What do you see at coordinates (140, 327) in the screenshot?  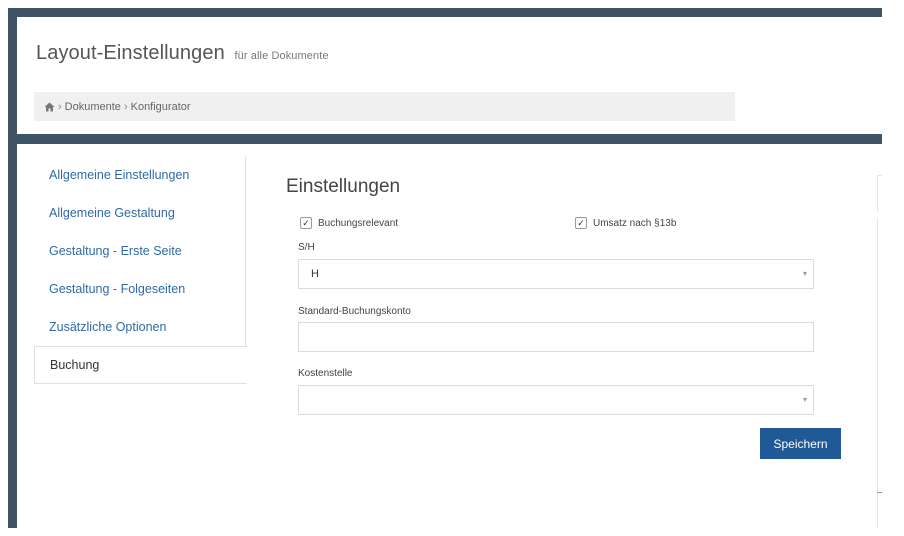 I see `sidebar-item-zusaetzliche-optionen: Zusätzliche Optionen` at bounding box center [140, 327].